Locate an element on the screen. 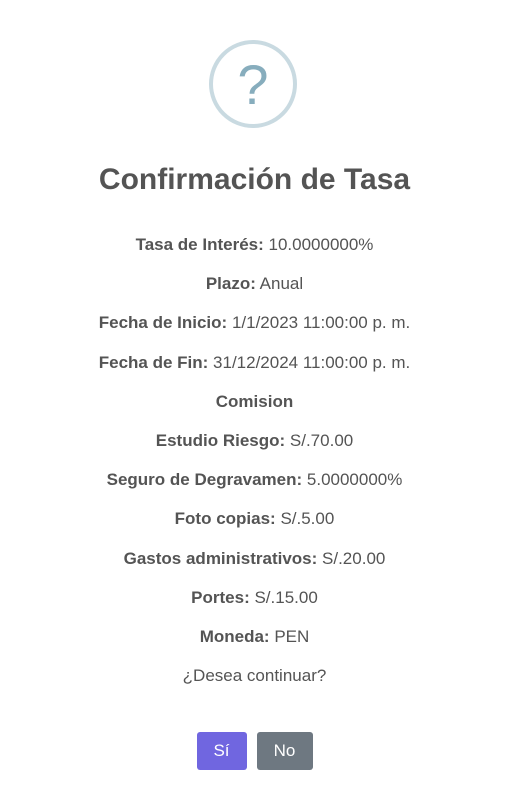 The height and width of the screenshot is (793, 509). detail-row-interest-rate: Tasa de Interés: 10.0000000% is located at coordinates (254, 247).